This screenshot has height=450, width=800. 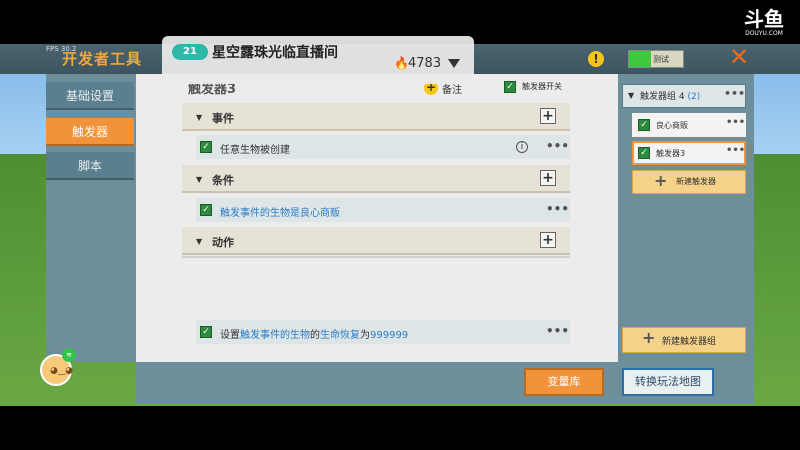 I want to click on fire-icon: 🔥, so click(x=401, y=63).